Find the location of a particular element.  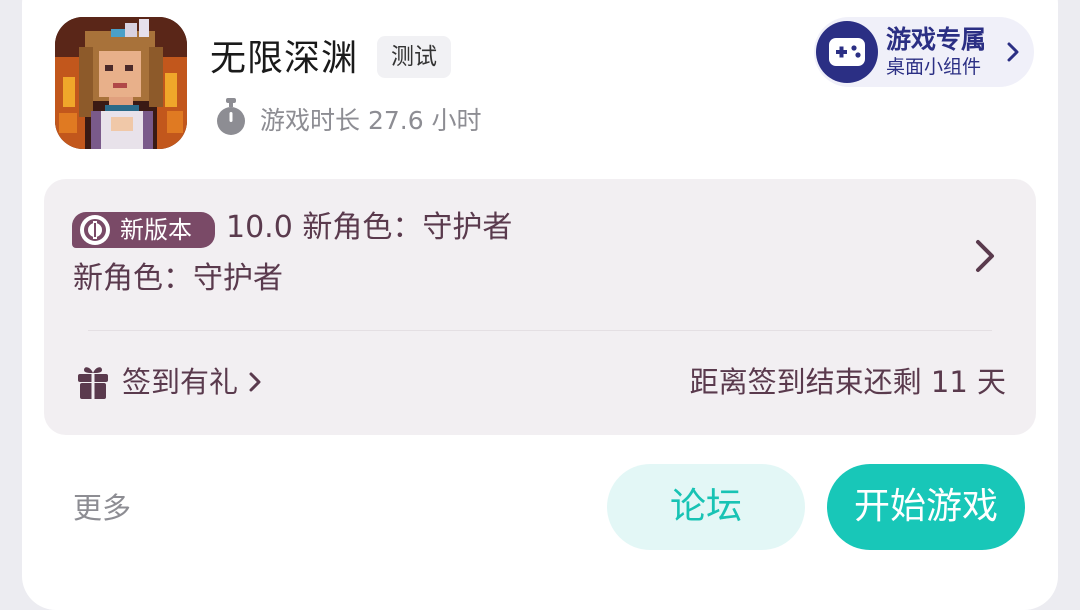

gamepad-icon is located at coordinates (847, 52).